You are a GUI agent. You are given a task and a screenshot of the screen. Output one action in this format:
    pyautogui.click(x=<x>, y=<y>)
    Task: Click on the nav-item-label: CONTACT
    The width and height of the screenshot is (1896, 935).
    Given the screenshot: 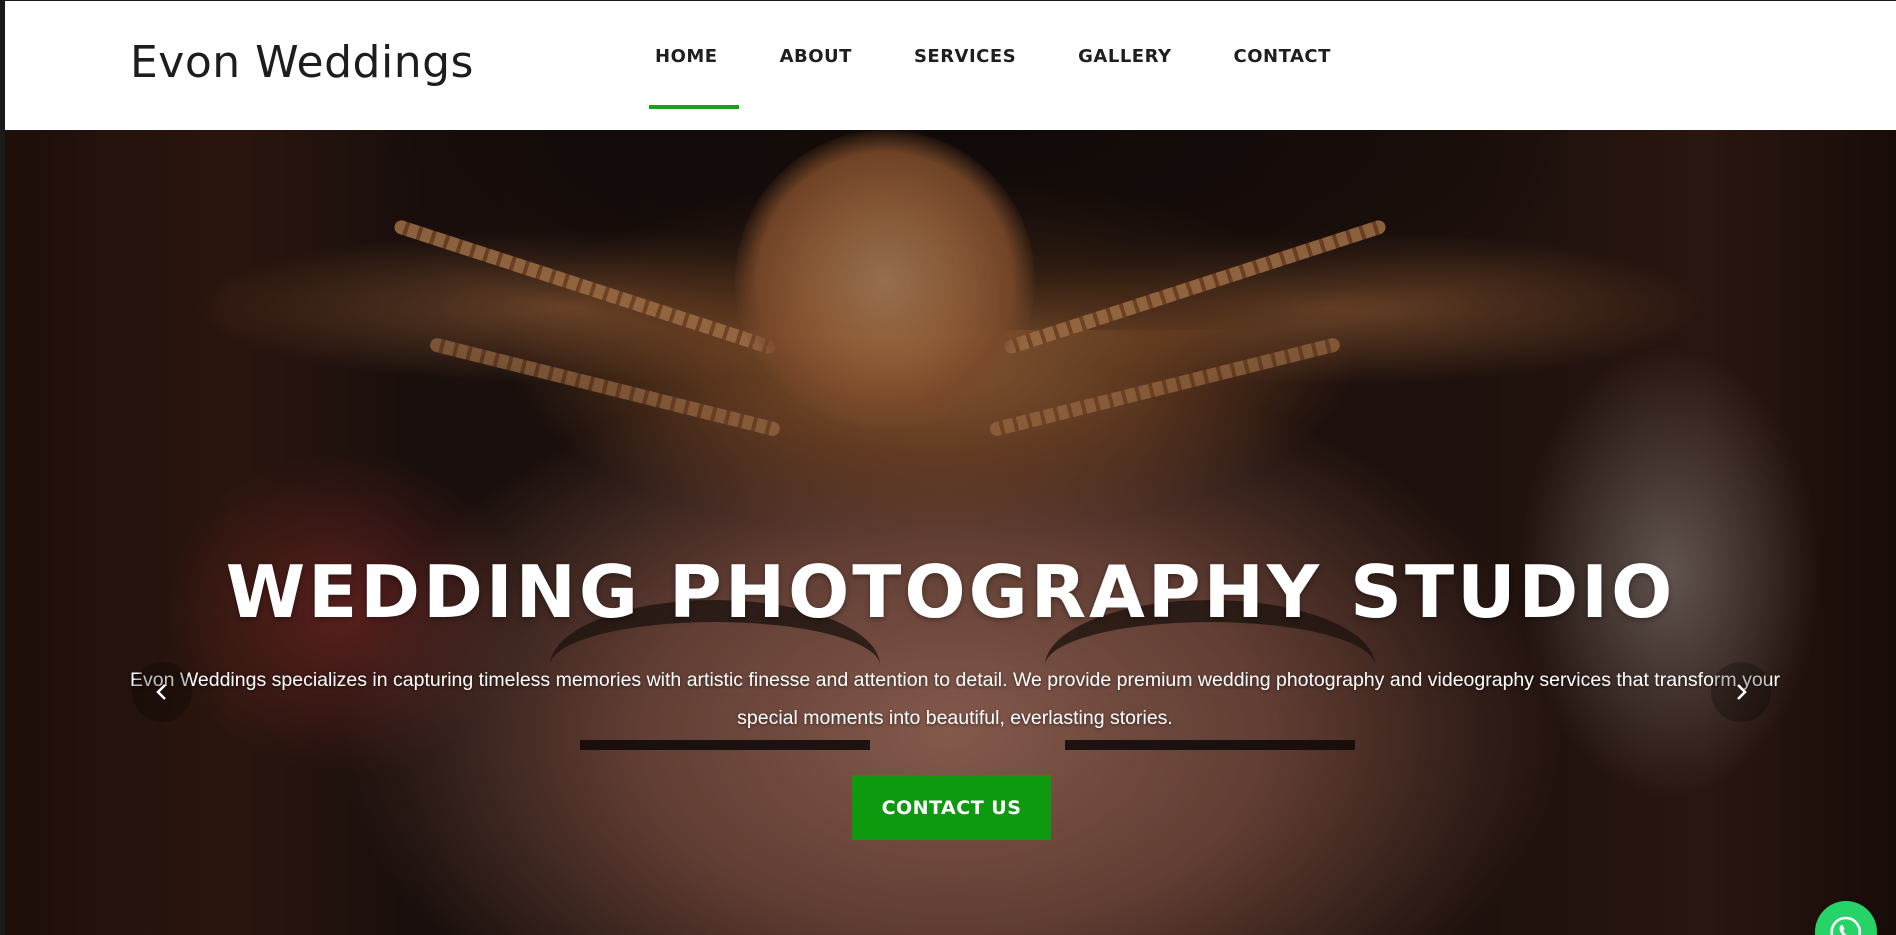 What is the action you would take?
    pyautogui.click(x=1282, y=56)
    